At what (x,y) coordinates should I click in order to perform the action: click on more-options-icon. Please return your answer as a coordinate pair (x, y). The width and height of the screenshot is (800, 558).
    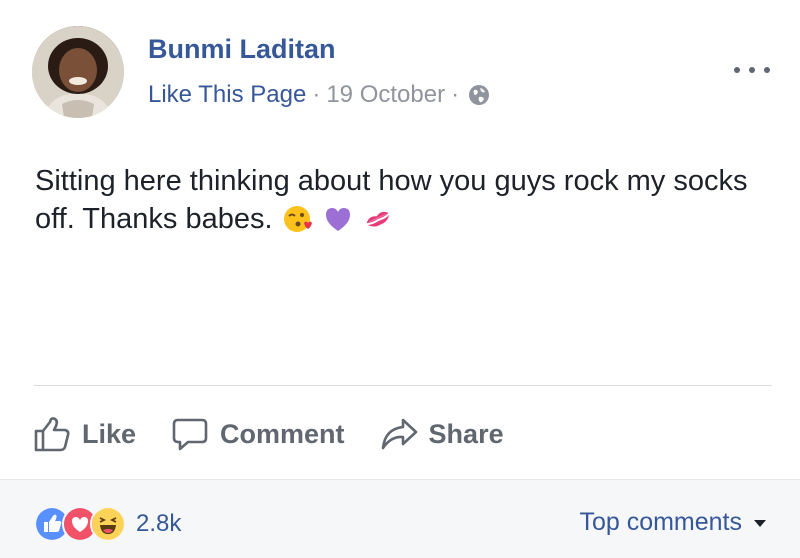
    Looking at the image, I should click on (752, 70).